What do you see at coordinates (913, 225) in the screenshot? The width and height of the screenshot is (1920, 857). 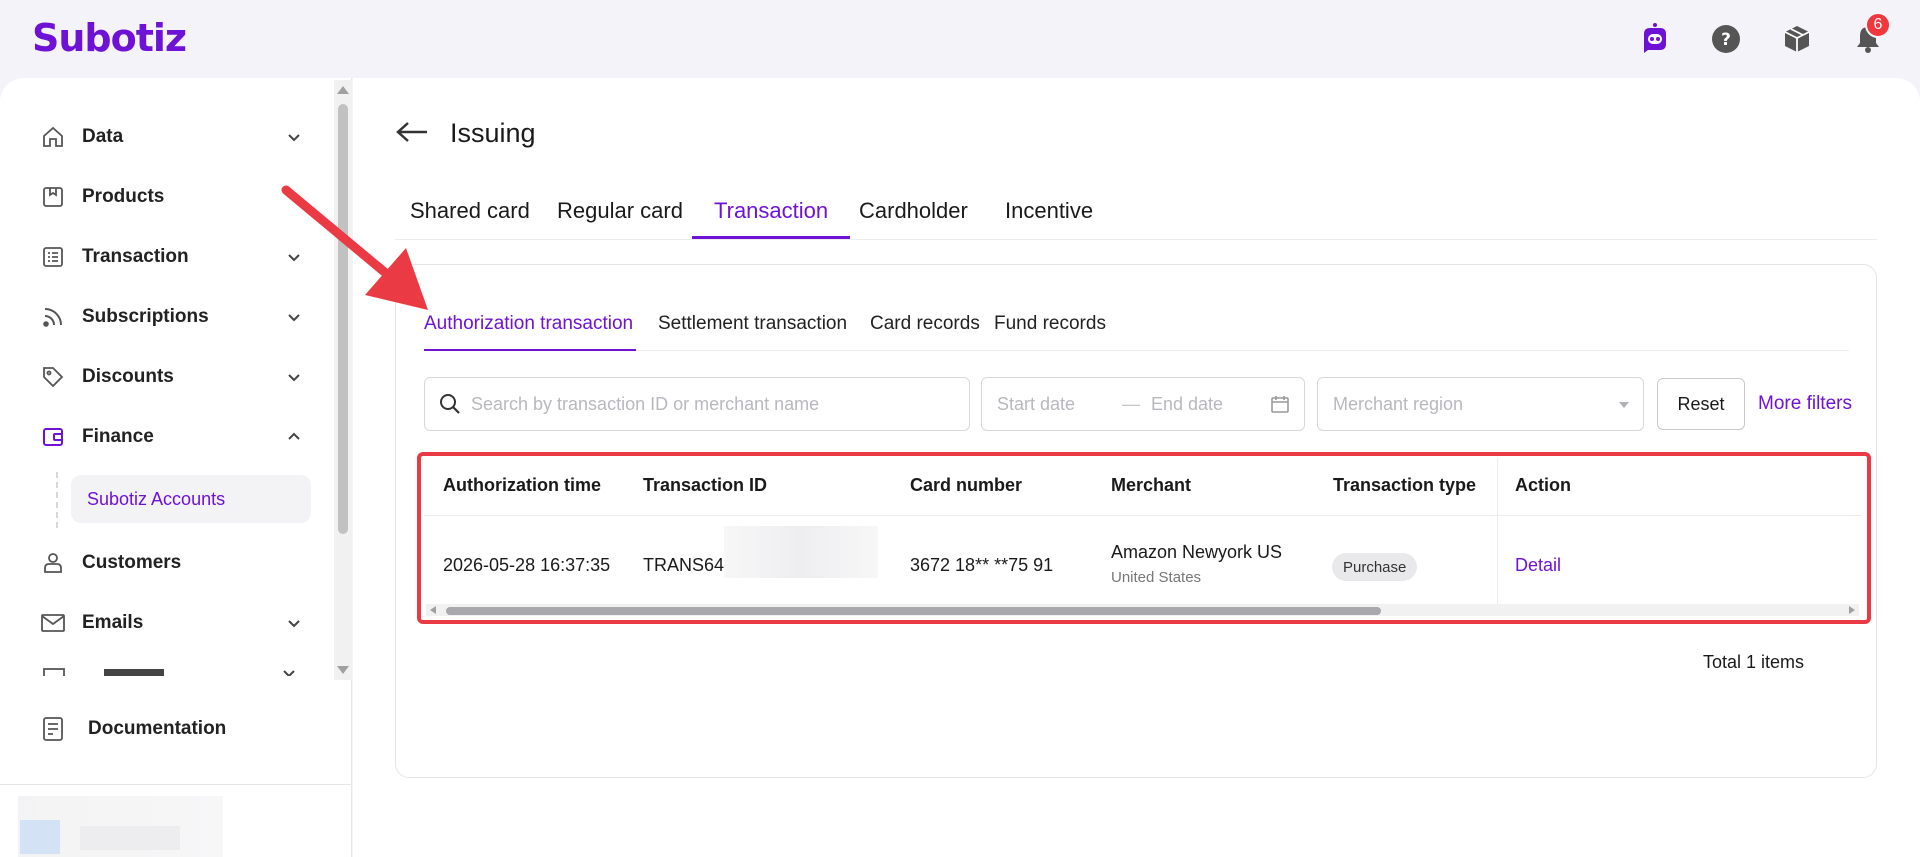 I see `tab-cardholder: Cardholder` at bounding box center [913, 225].